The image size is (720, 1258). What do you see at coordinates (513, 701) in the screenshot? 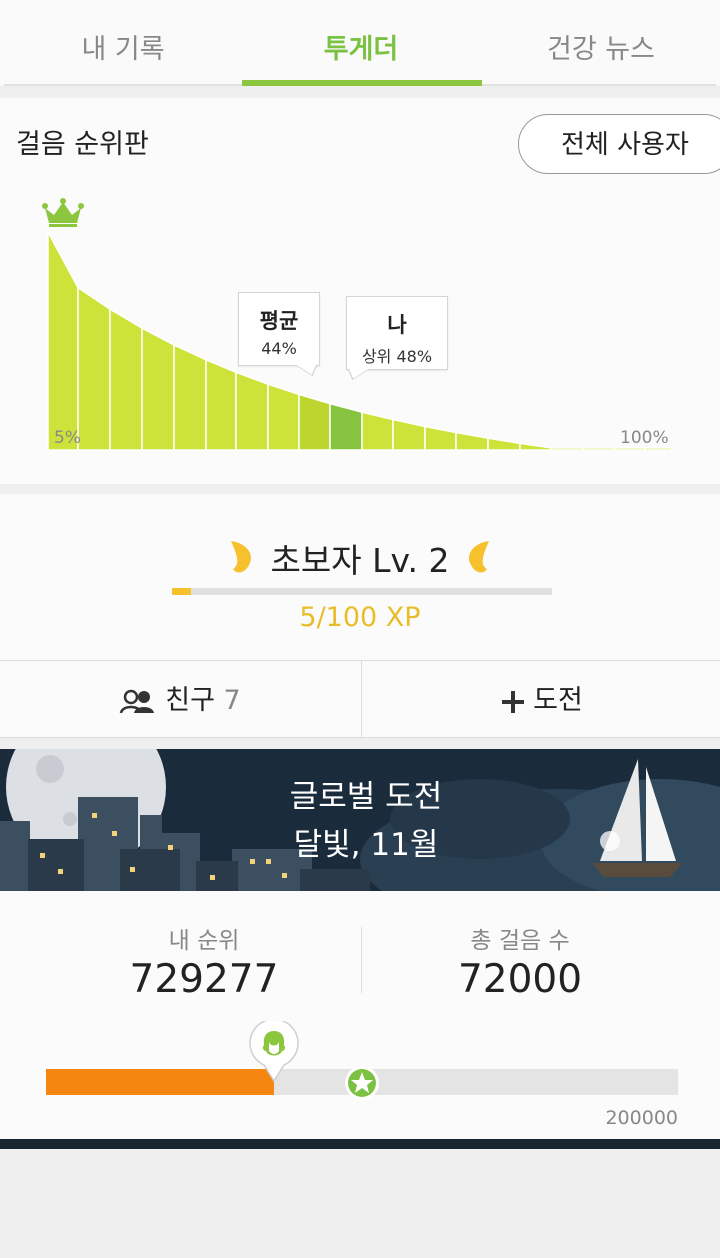
I see `plus-icon` at bounding box center [513, 701].